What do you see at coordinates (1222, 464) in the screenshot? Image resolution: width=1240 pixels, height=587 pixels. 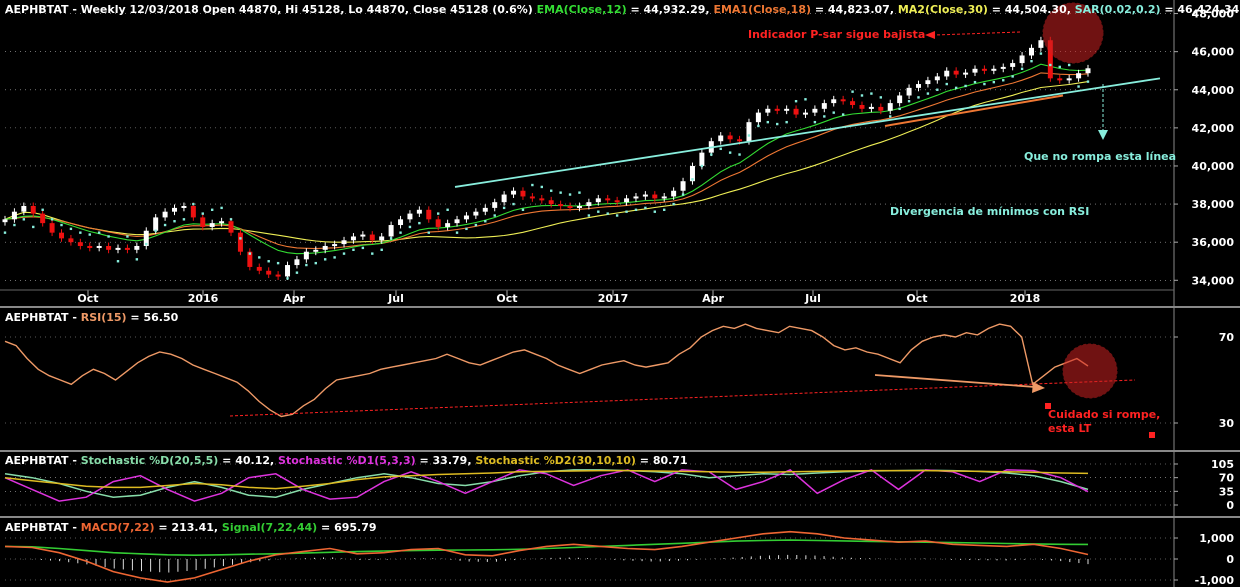 I see `stoch-tick-label: 105` at bounding box center [1222, 464].